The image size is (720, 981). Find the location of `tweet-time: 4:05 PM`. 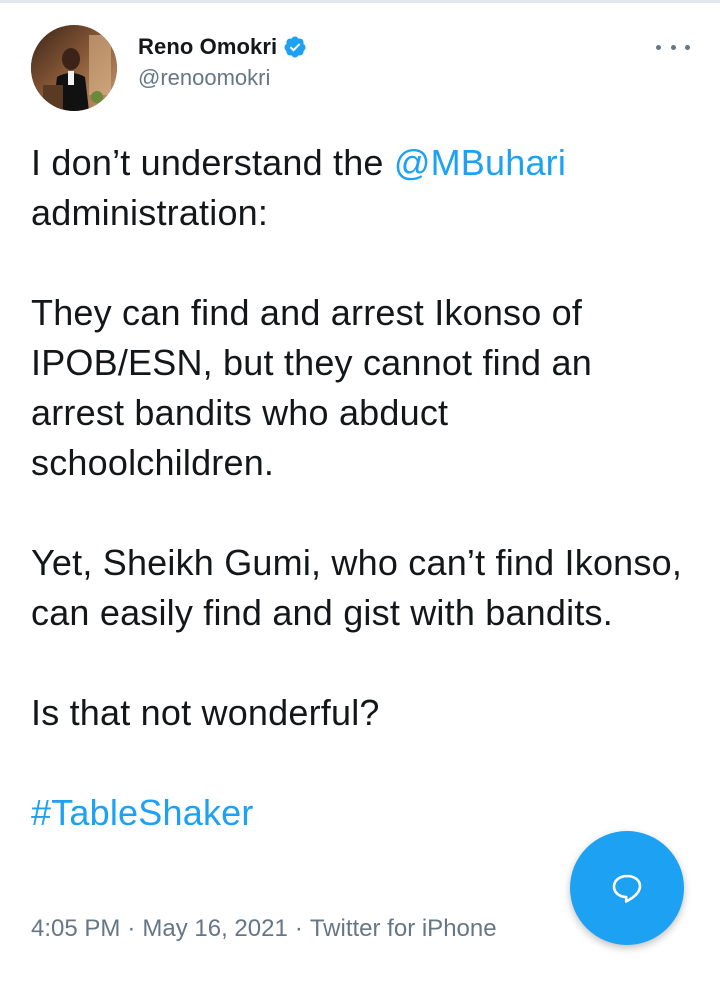

tweet-time: 4:05 PM is located at coordinates (75, 928).